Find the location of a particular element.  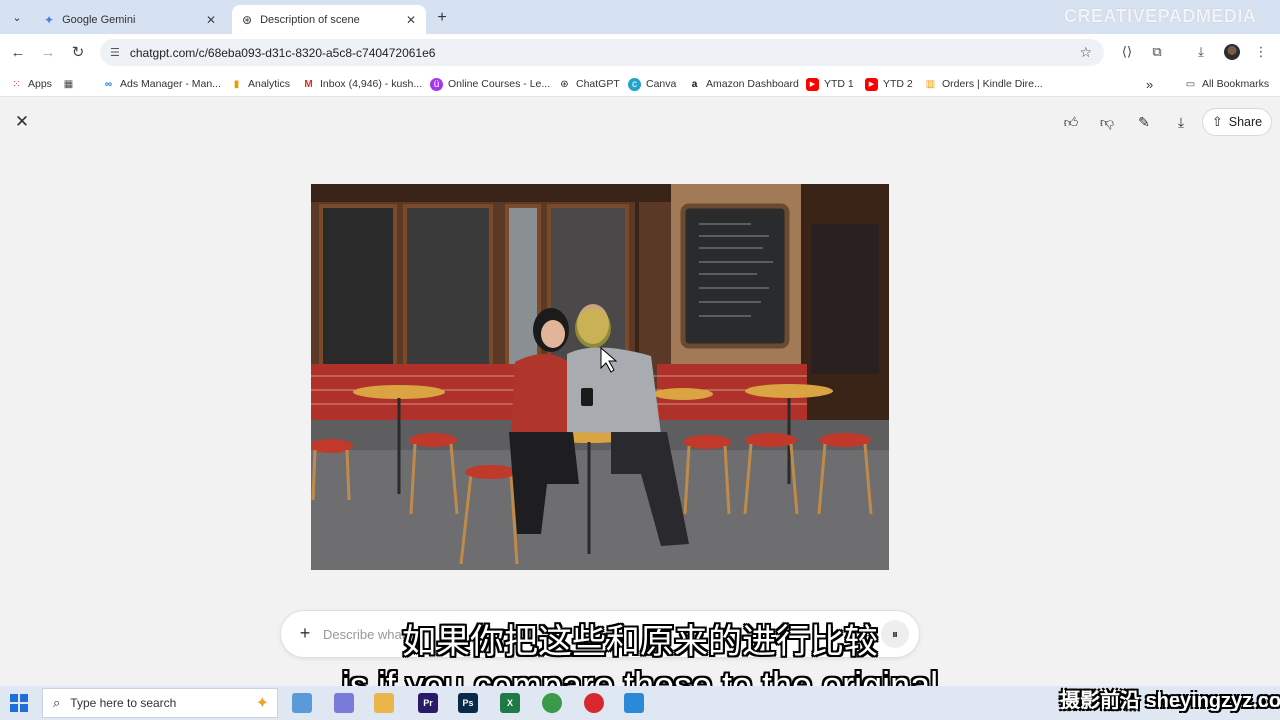

bookmark-label: All Bookmarks is located at coordinates (1236, 84).